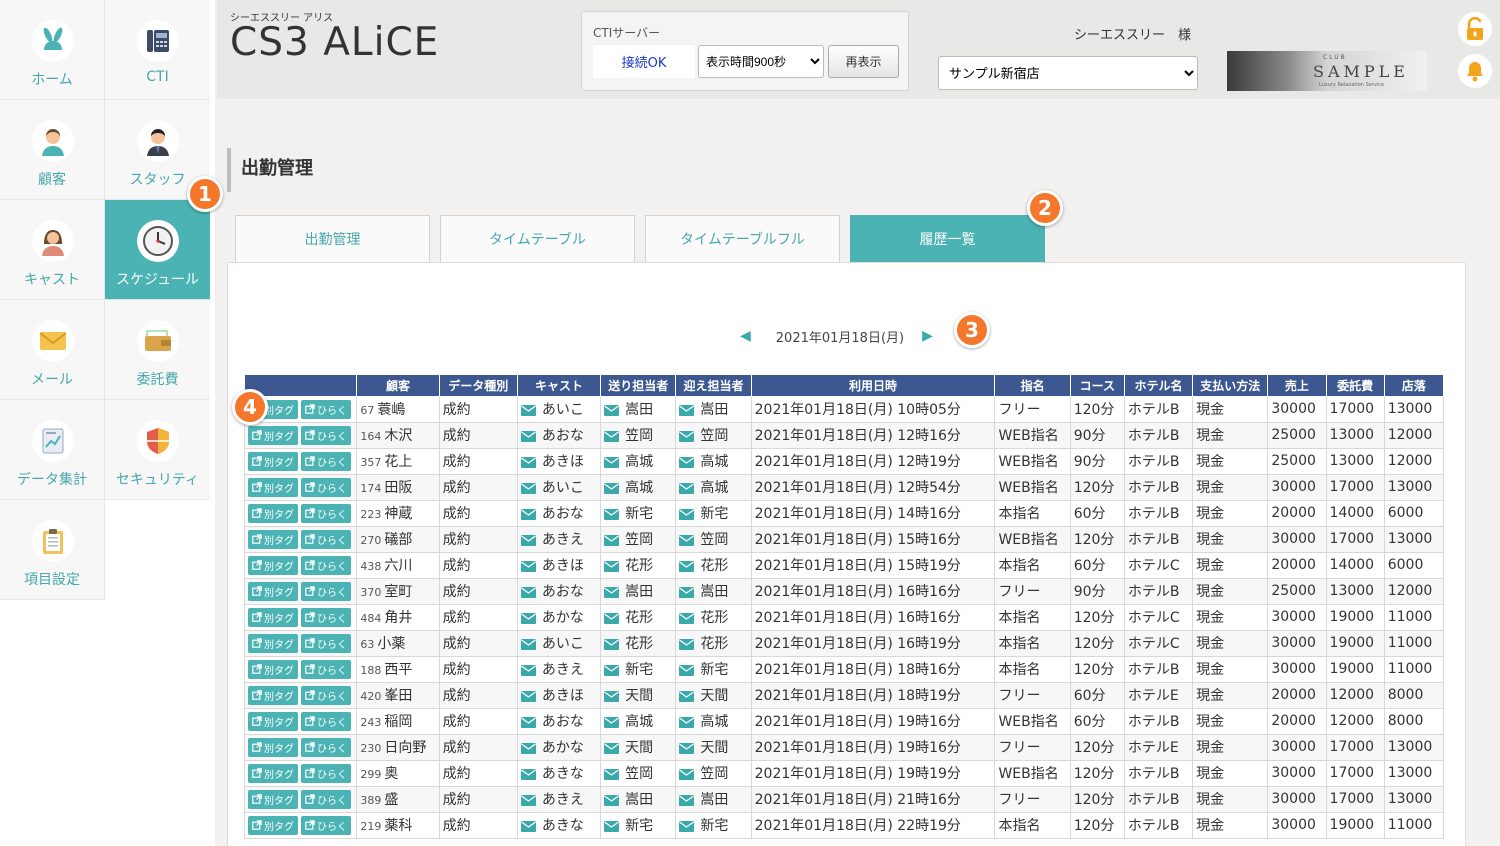  I want to click on customer-cell: 438 六川, so click(398, 565).